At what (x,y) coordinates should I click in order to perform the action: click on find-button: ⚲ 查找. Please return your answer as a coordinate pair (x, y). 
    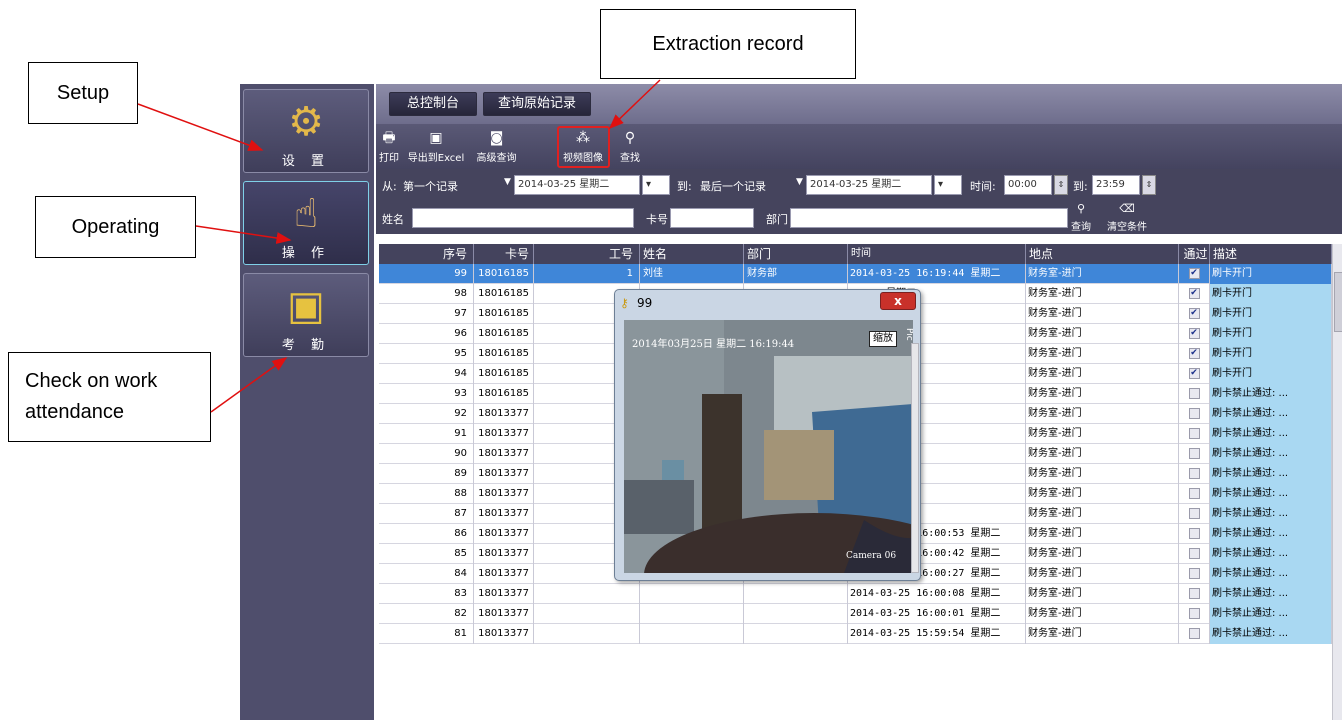
    Looking at the image, I should click on (630, 147).